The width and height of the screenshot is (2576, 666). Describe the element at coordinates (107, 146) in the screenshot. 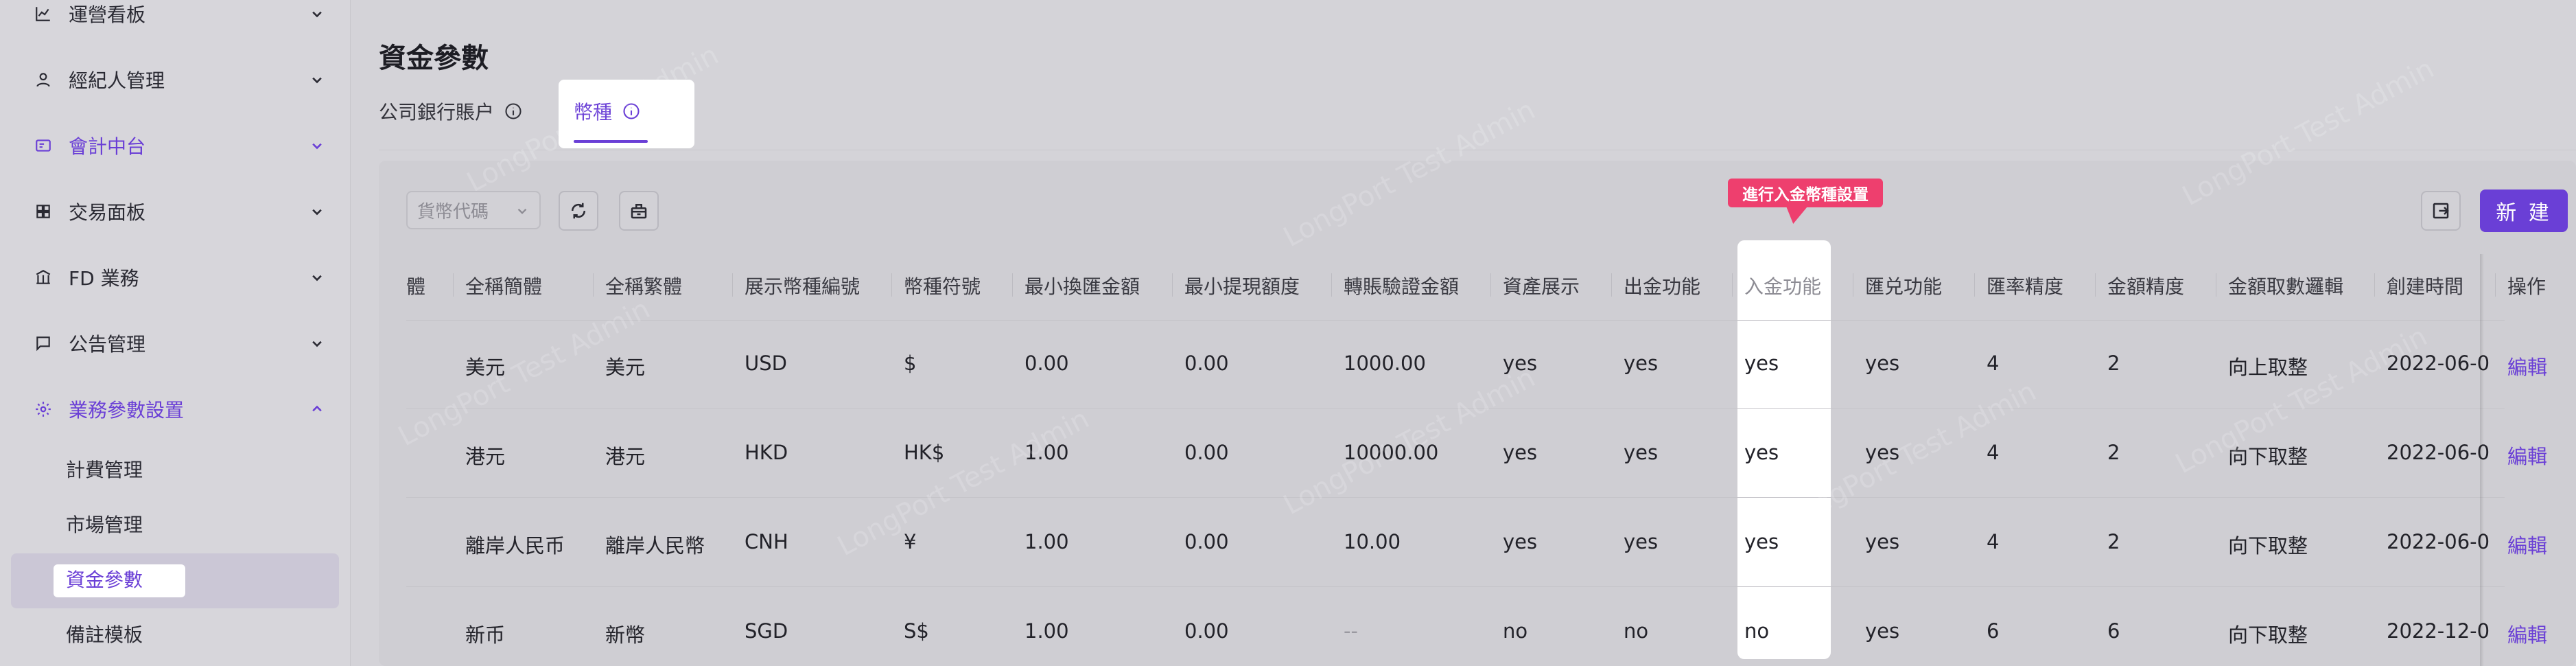

I see `sidebar-item-label: 會計中台` at that location.